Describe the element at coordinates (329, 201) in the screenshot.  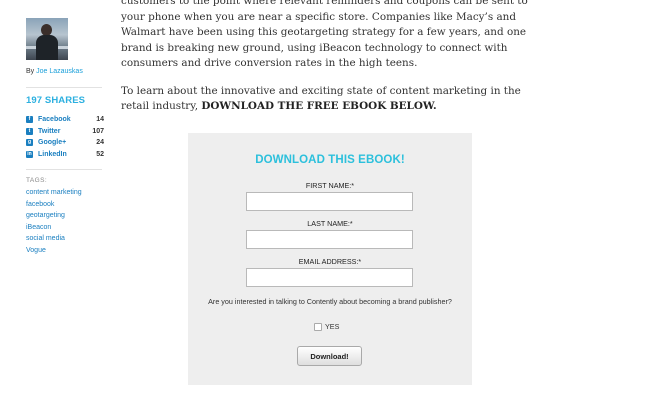
I see `first-name-field` at that location.